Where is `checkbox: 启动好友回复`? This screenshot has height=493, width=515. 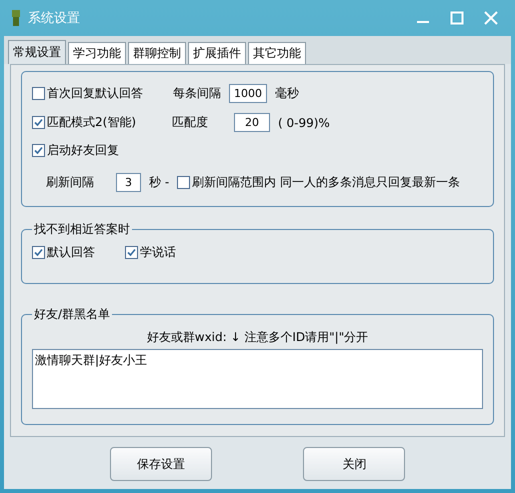
checkbox: 启动好友回复 is located at coordinates (75, 150).